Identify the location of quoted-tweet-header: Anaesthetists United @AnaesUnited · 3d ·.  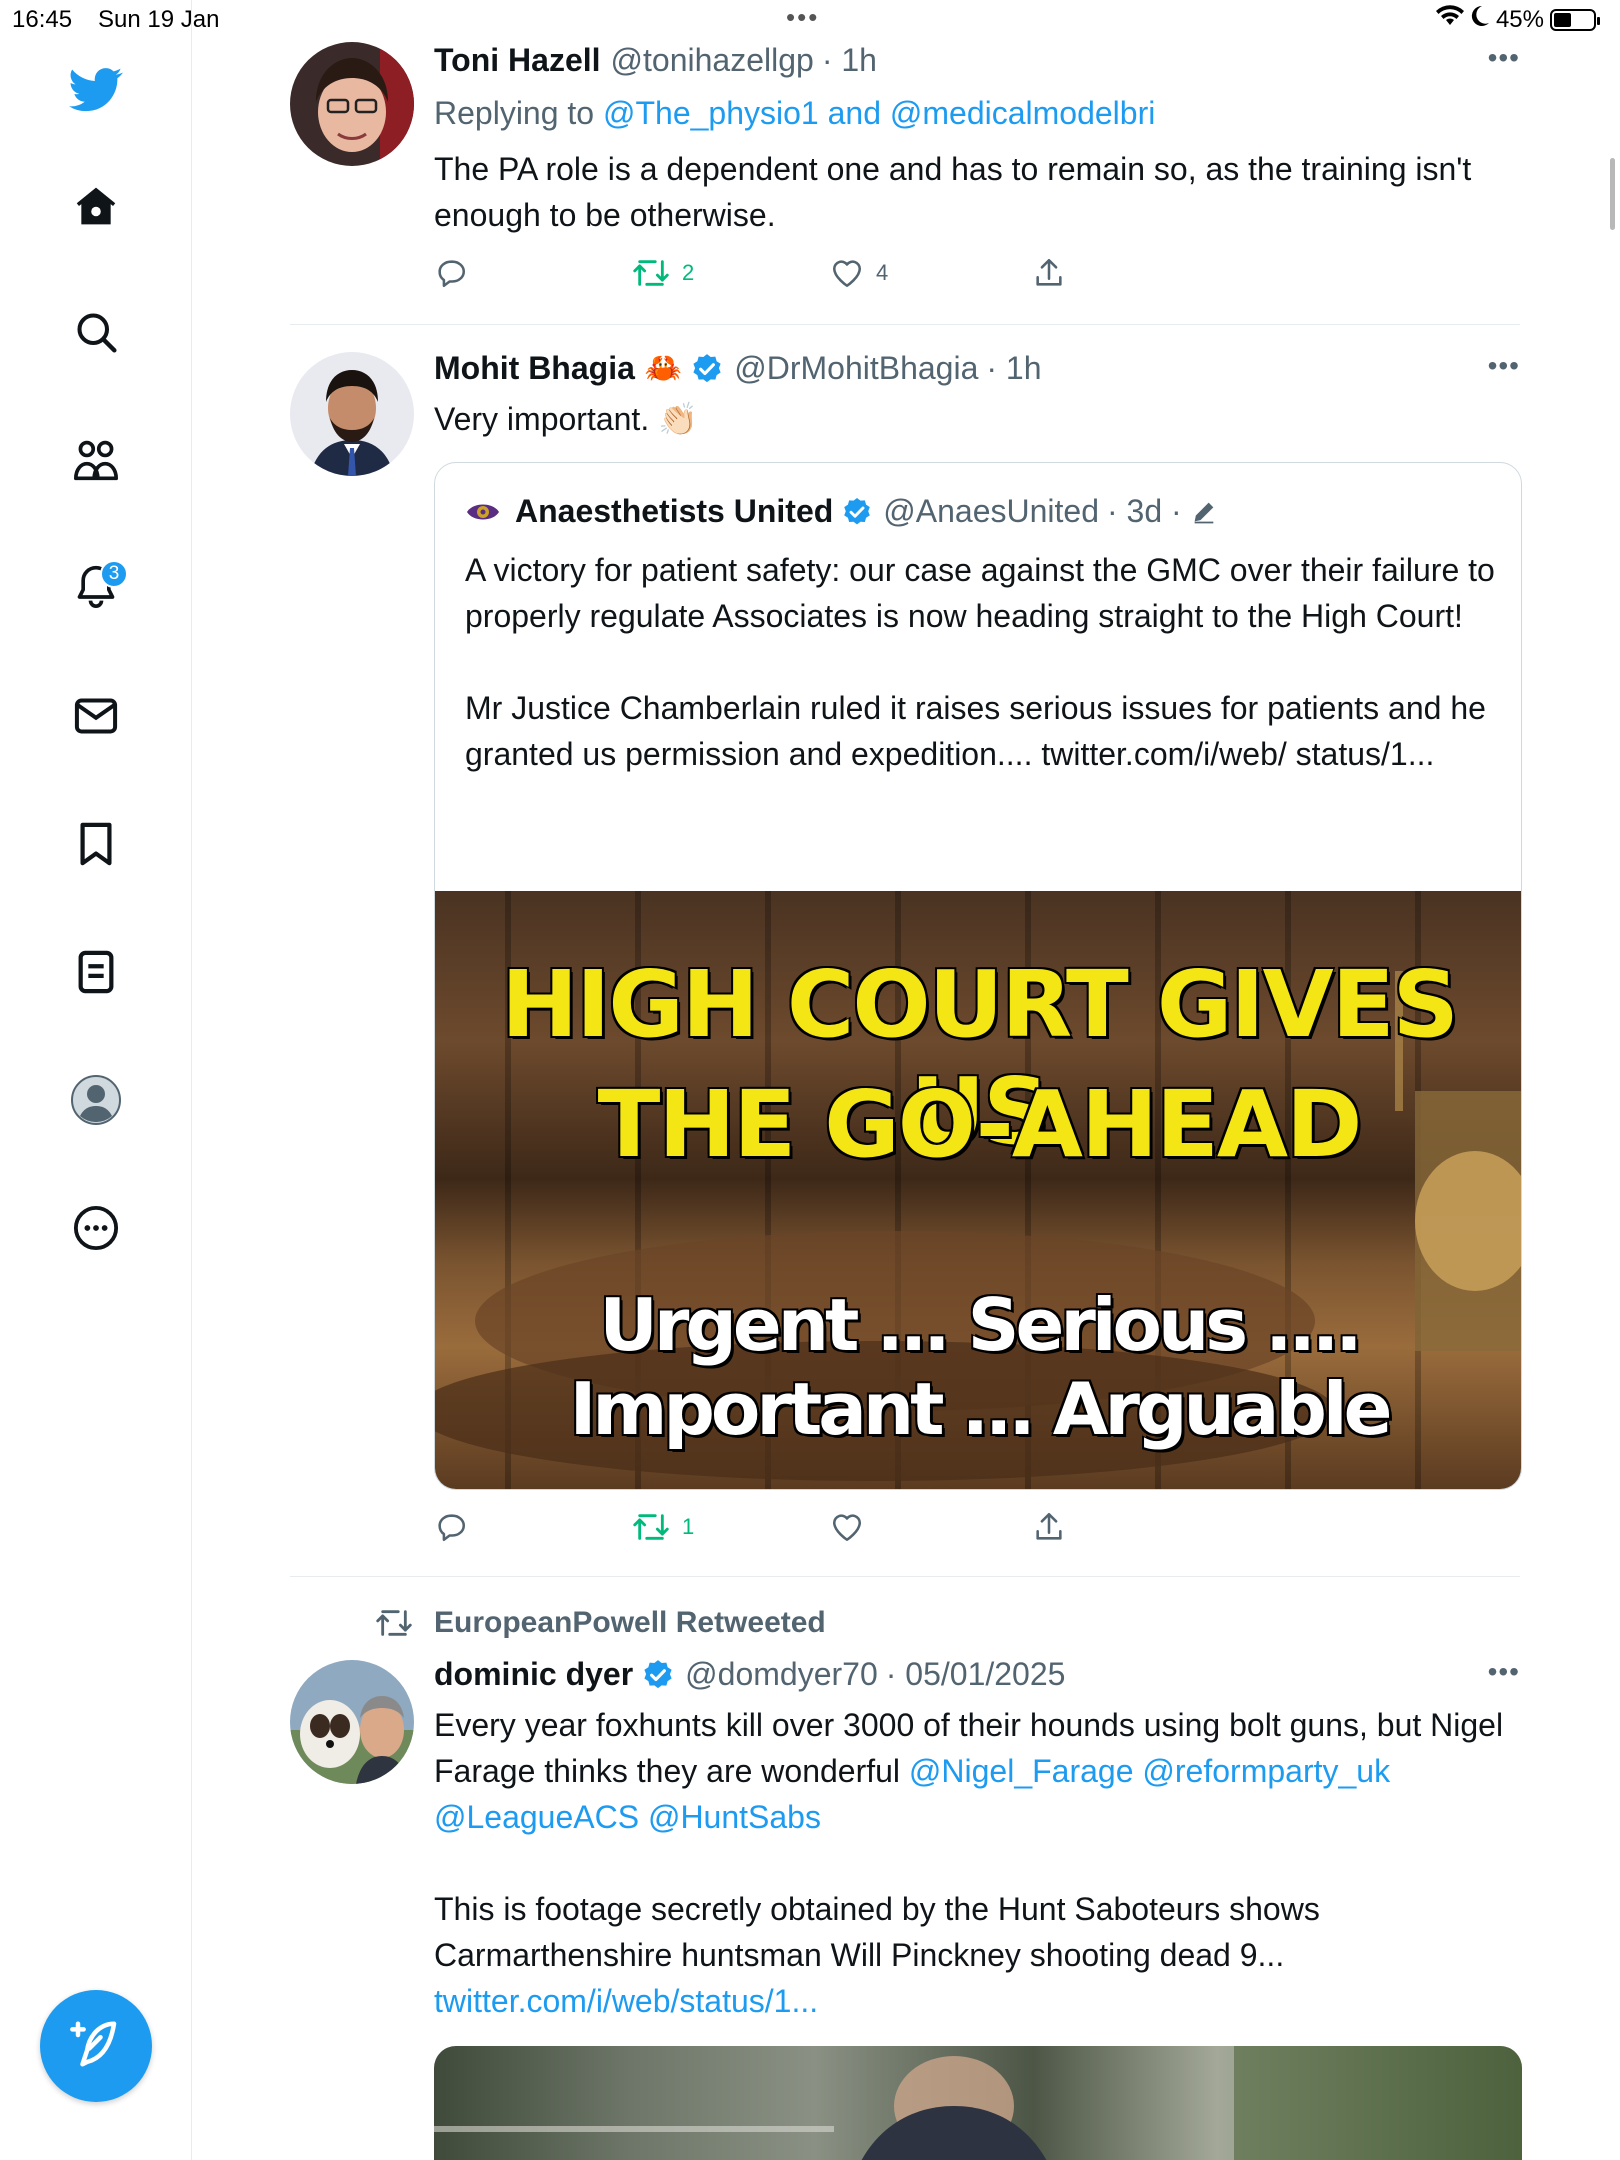
(841, 511).